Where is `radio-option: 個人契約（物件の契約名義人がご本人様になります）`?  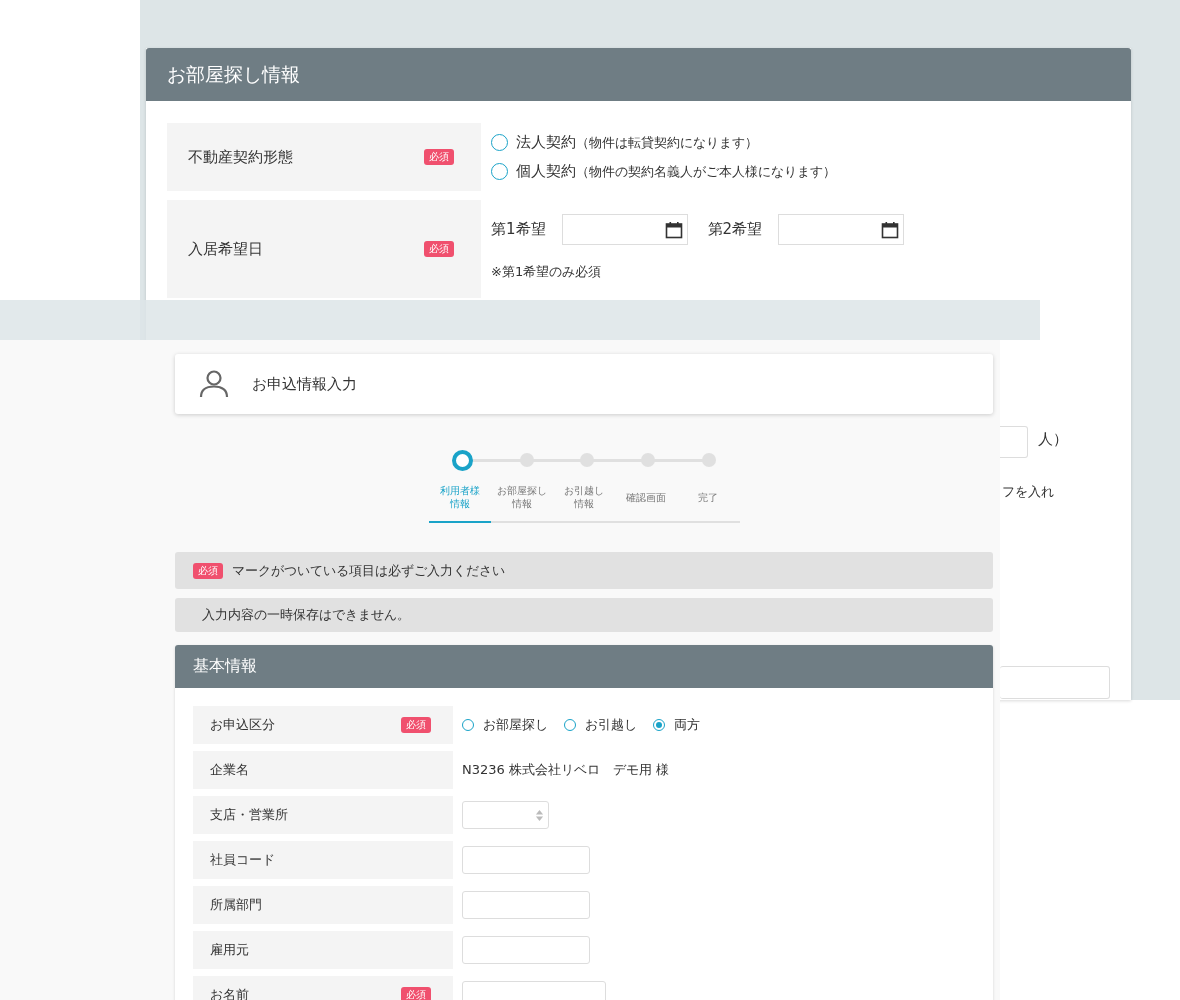
radio-option: 個人契約（物件の契約名義人がご本人様になります） is located at coordinates (663, 171).